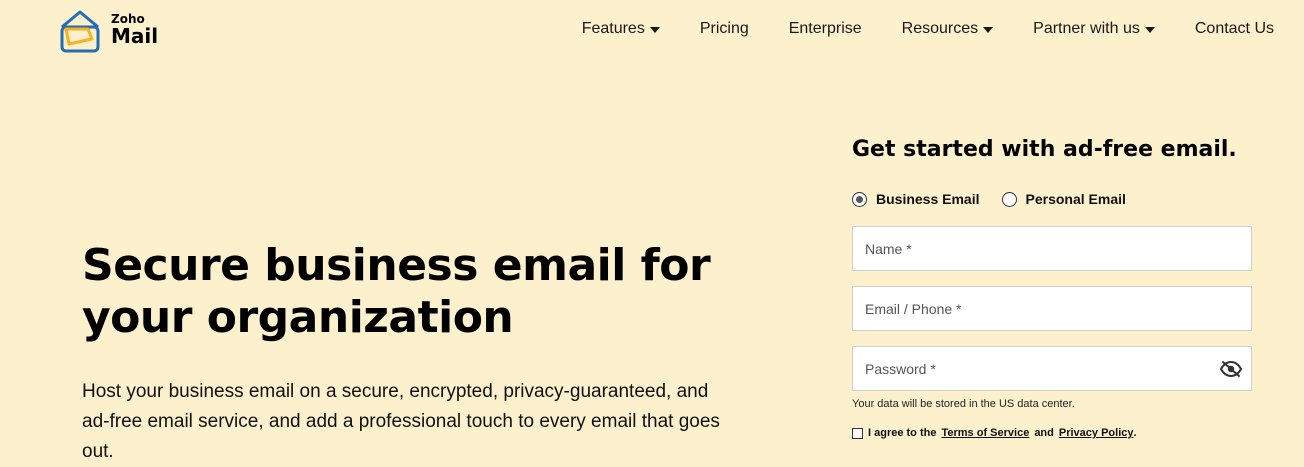  What do you see at coordinates (859, 199) in the screenshot?
I see `business-email-radio` at bounding box center [859, 199].